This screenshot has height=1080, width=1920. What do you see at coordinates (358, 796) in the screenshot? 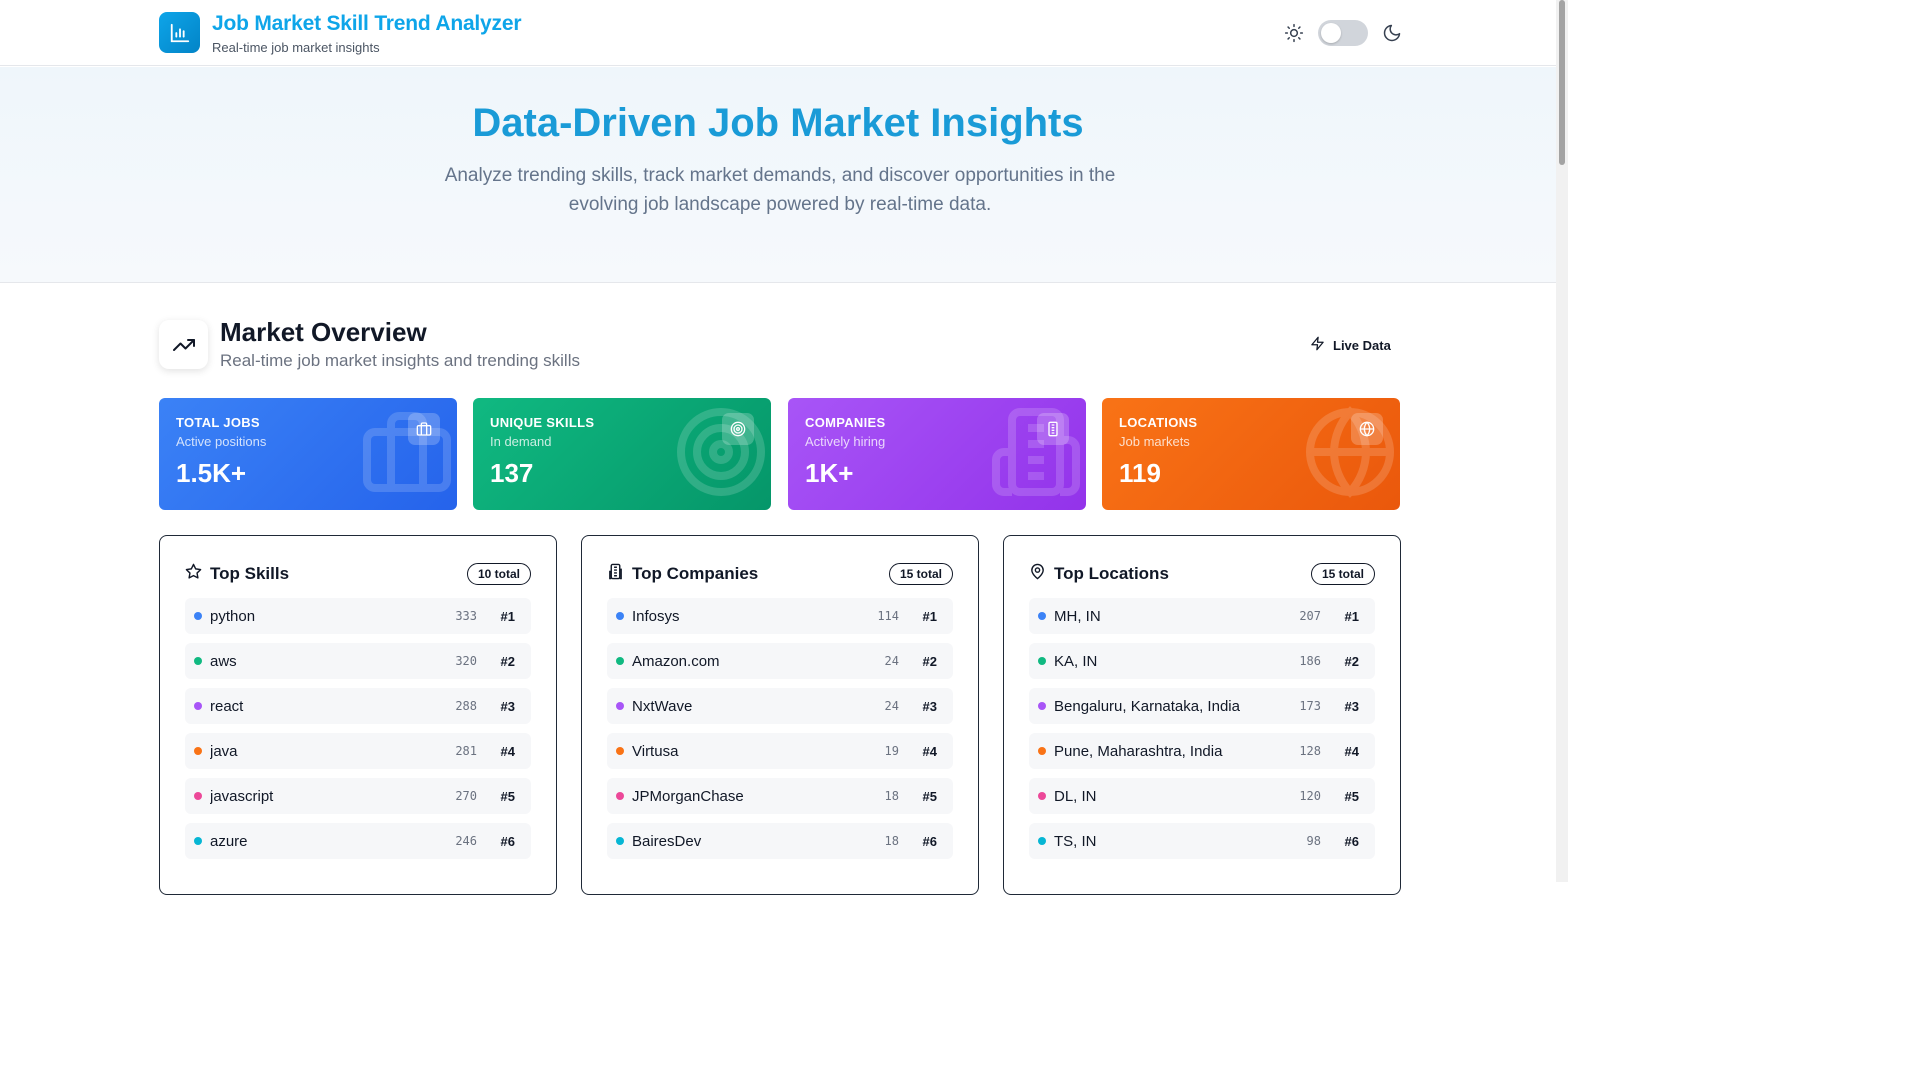
I see `list-item: javascript 270 #5` at bounding box center [358, 796].